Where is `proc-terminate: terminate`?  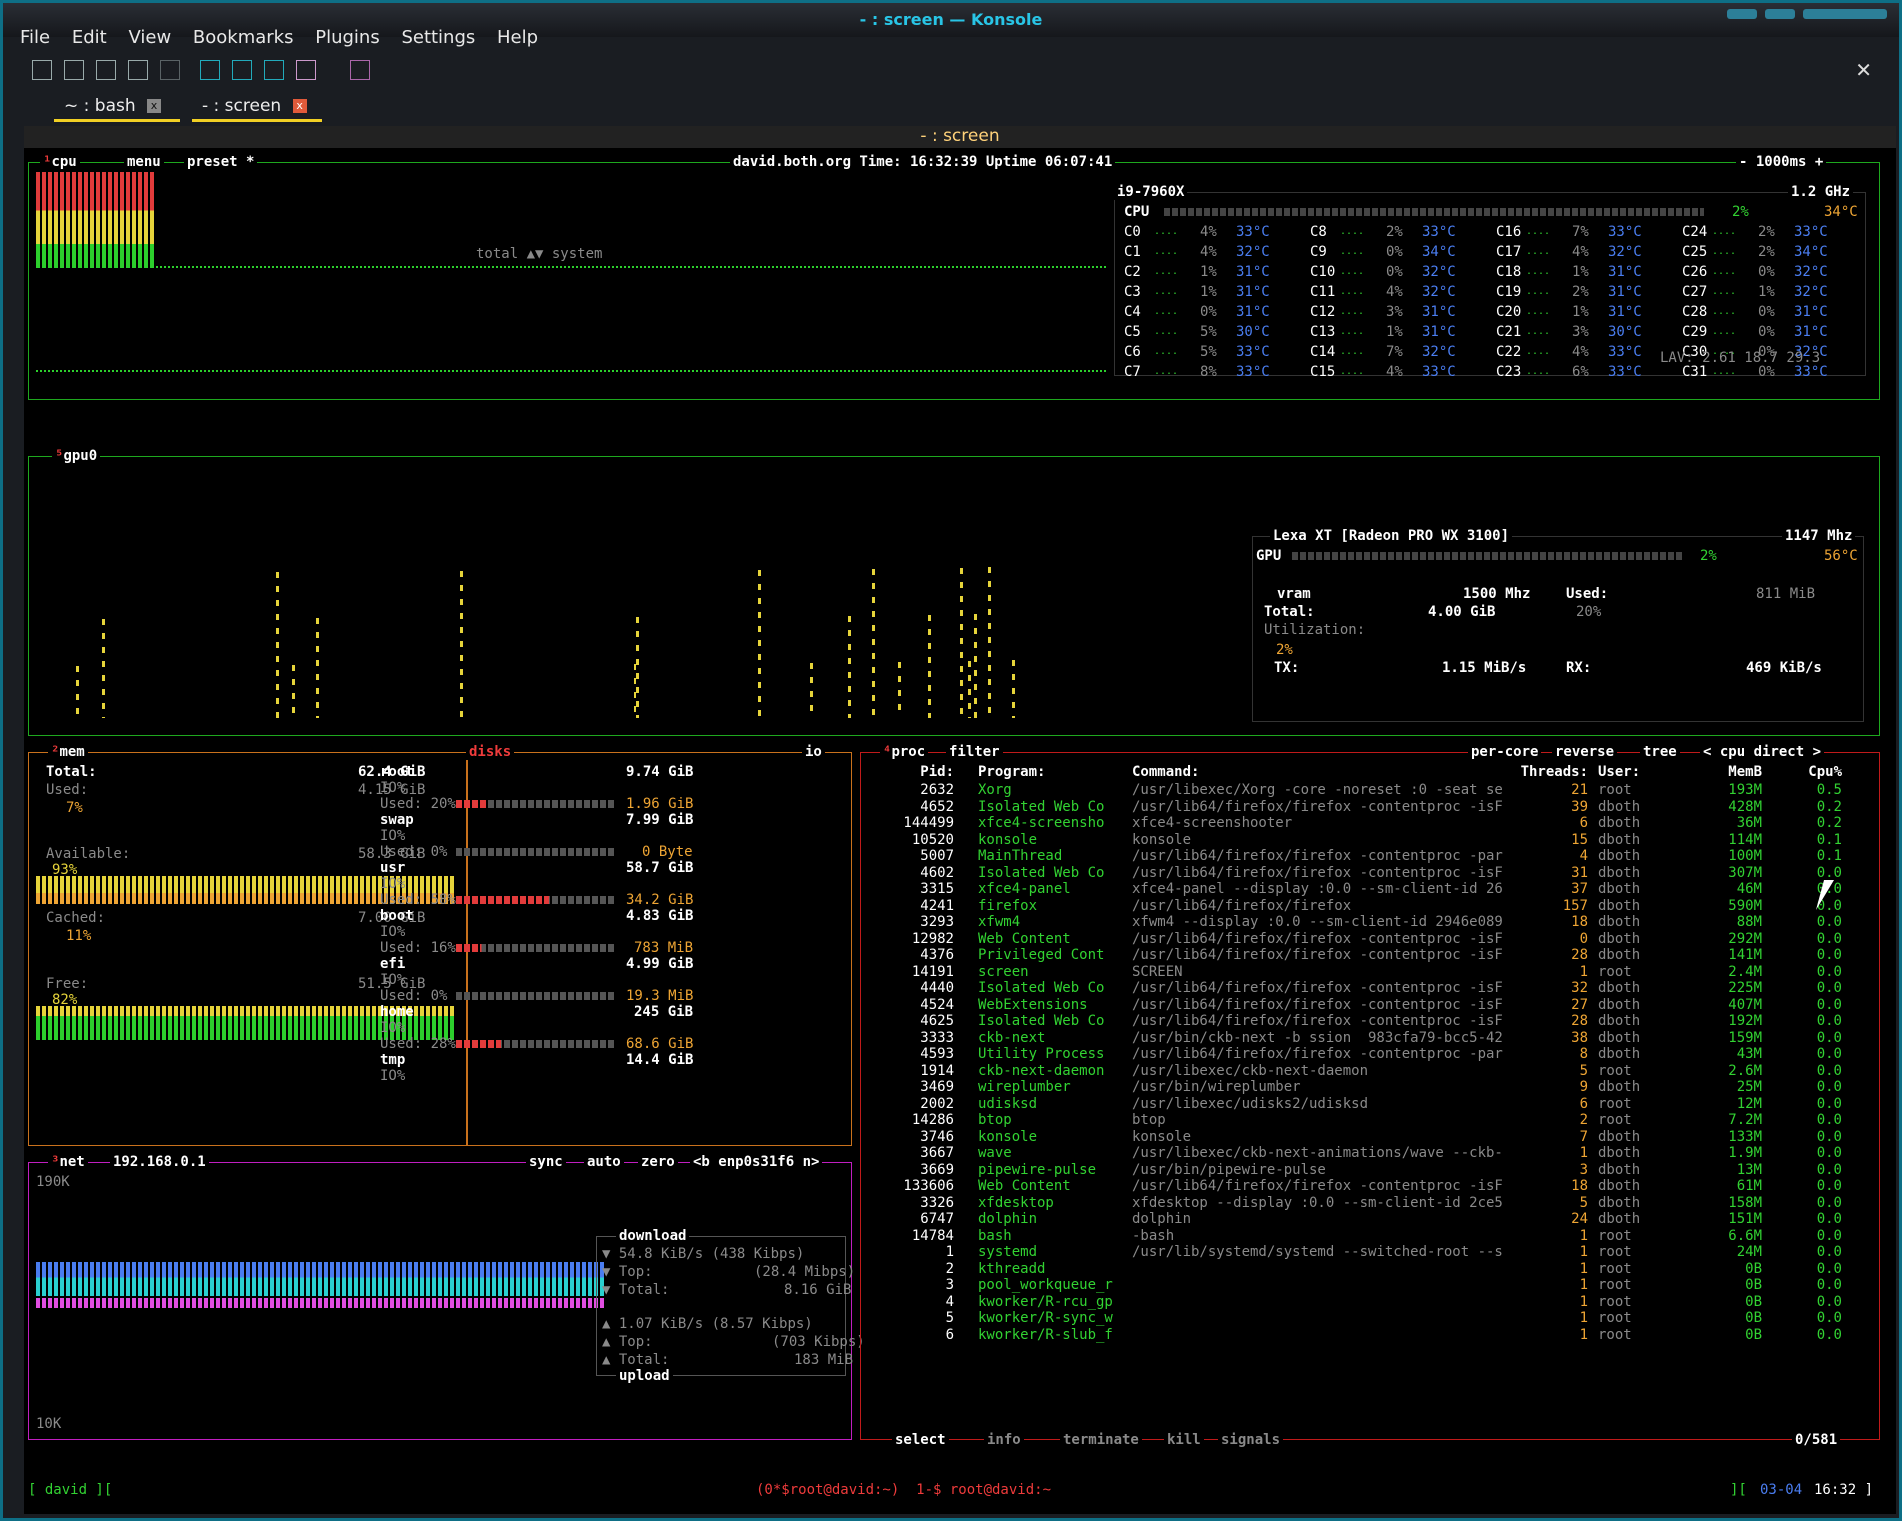
proc-terminate: terminate is located at coordinates (1101, 1440).